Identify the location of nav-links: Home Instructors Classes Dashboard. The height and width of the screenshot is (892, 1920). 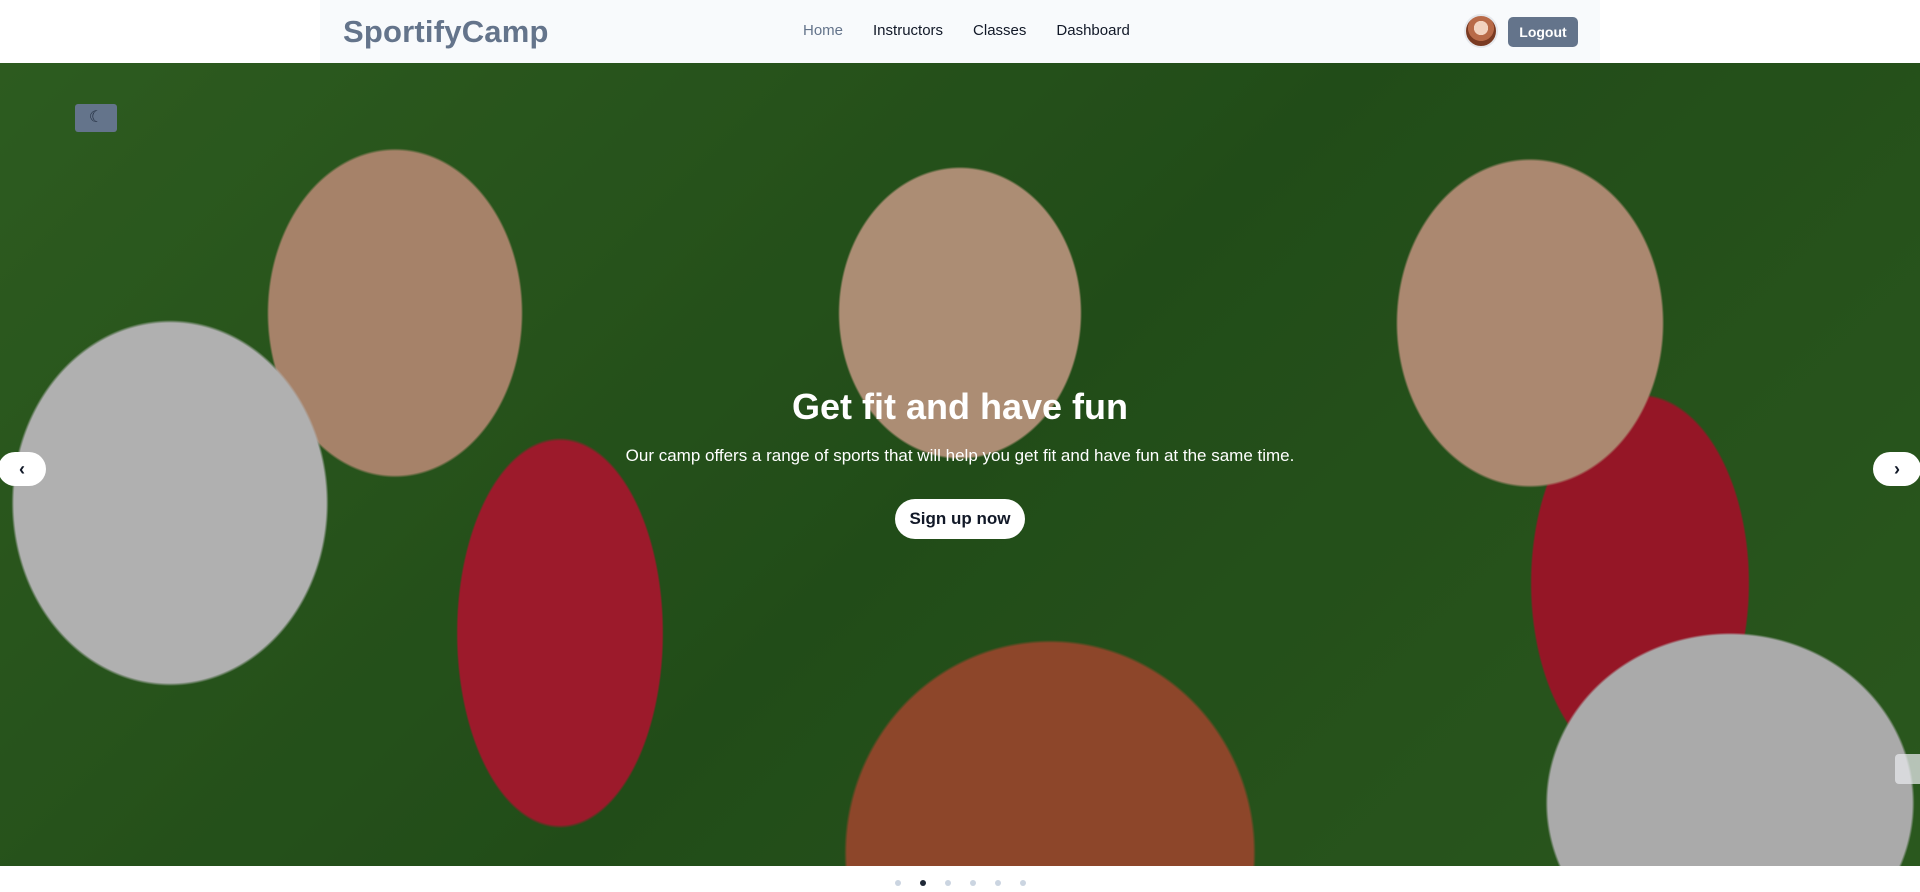
(966, 30).